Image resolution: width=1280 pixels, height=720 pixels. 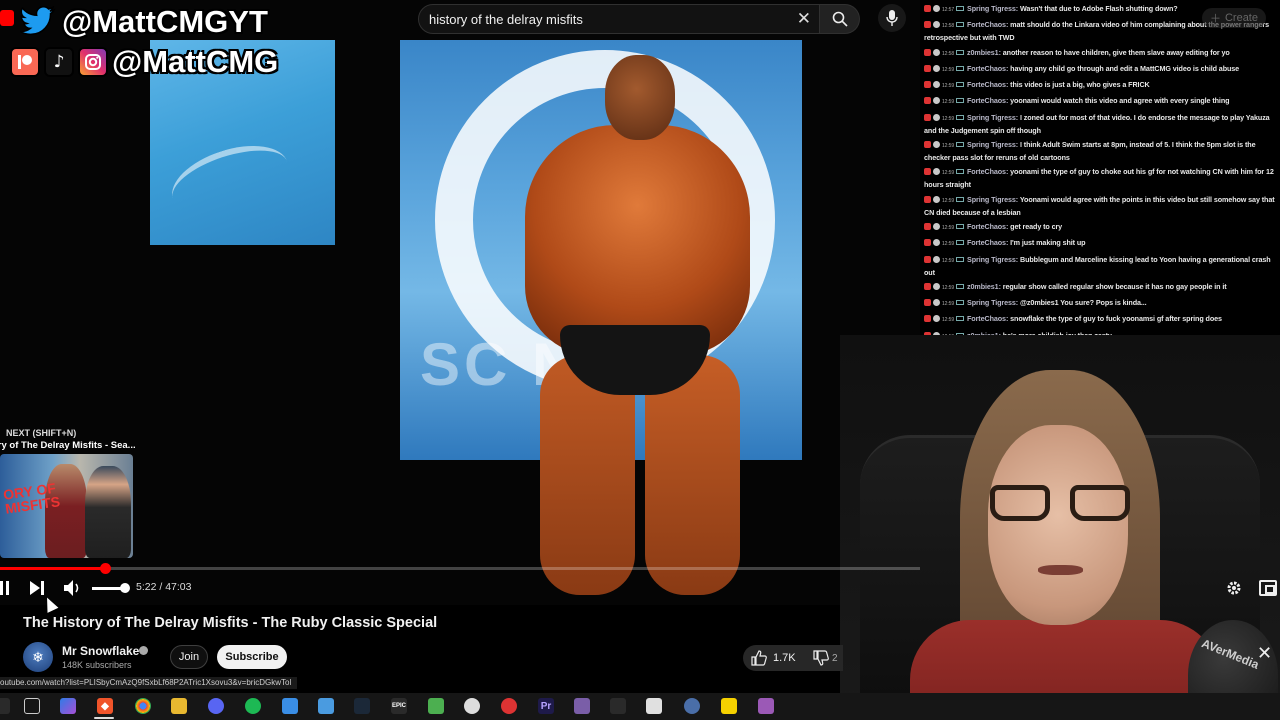 I want to click on media-app-icon, so click(x=766, y=706).